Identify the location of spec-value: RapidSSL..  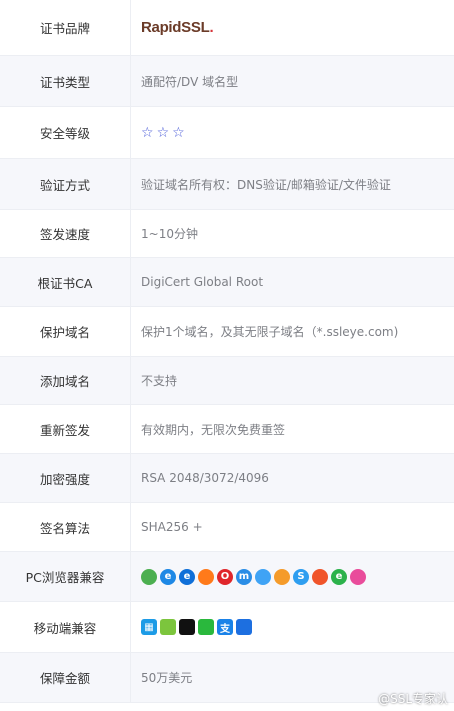
(292, 27).